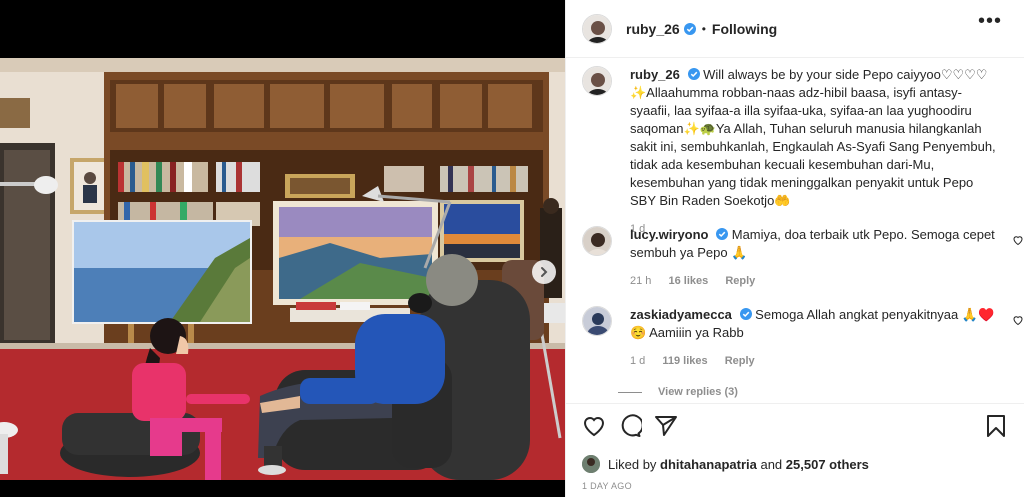 This screenshot has width=1024, height=497. I want to click on view-replies-label: View replies (3), so click(698, 392).